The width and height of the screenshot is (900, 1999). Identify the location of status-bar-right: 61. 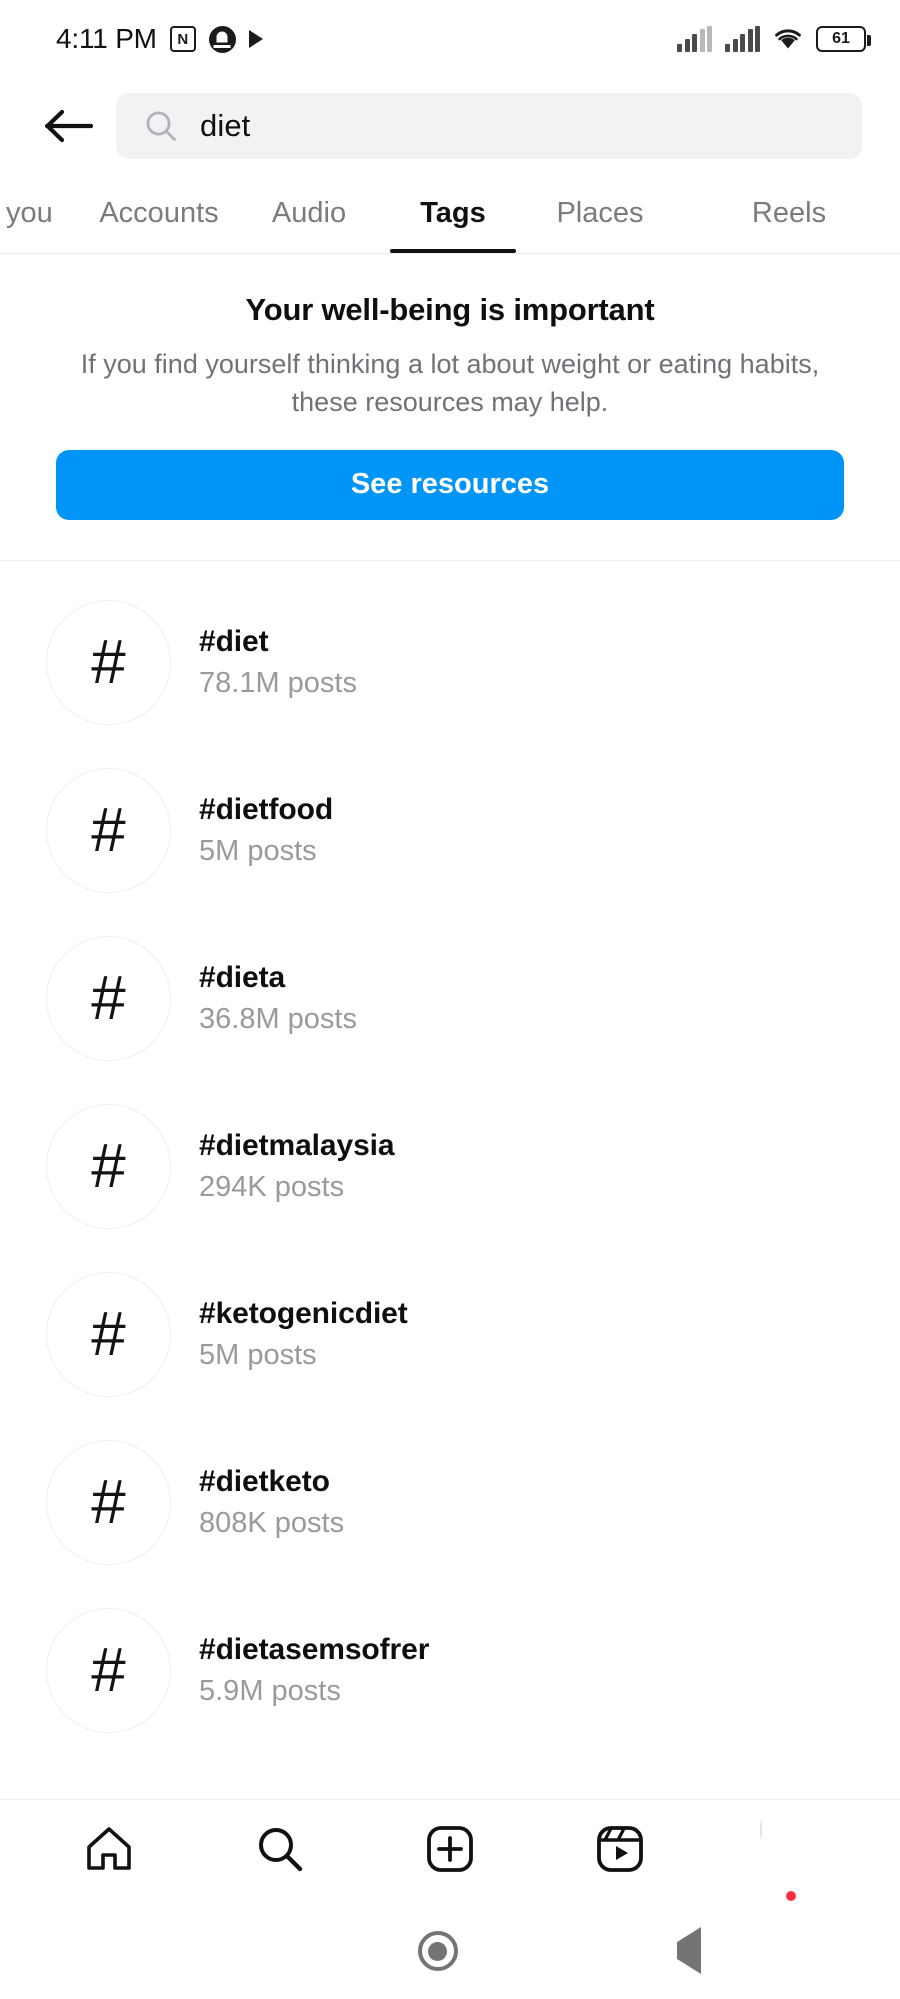
(774, 39).